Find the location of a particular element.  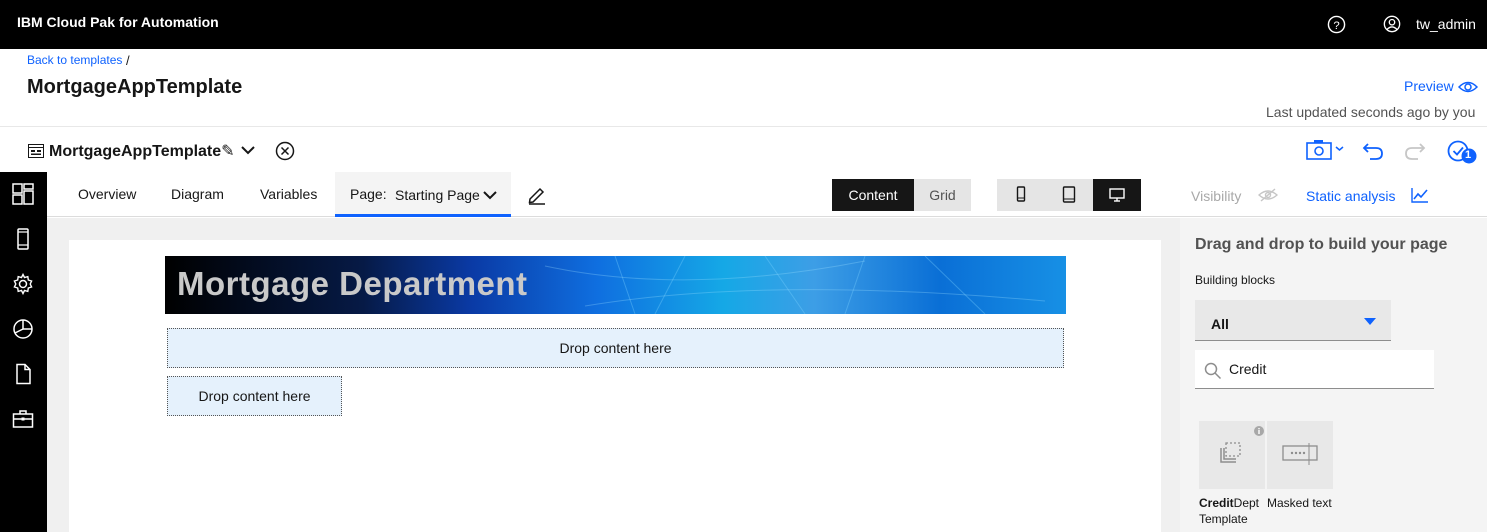

info-icon is located at coordinates (1259, 431).